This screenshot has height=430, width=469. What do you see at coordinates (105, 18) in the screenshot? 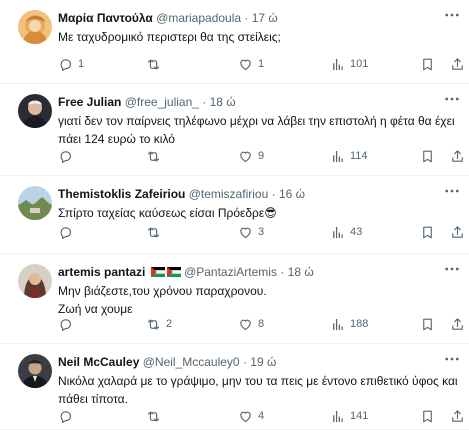
I see `author-name: Μαρία Παντούλα` at bounding box center [105, 18].